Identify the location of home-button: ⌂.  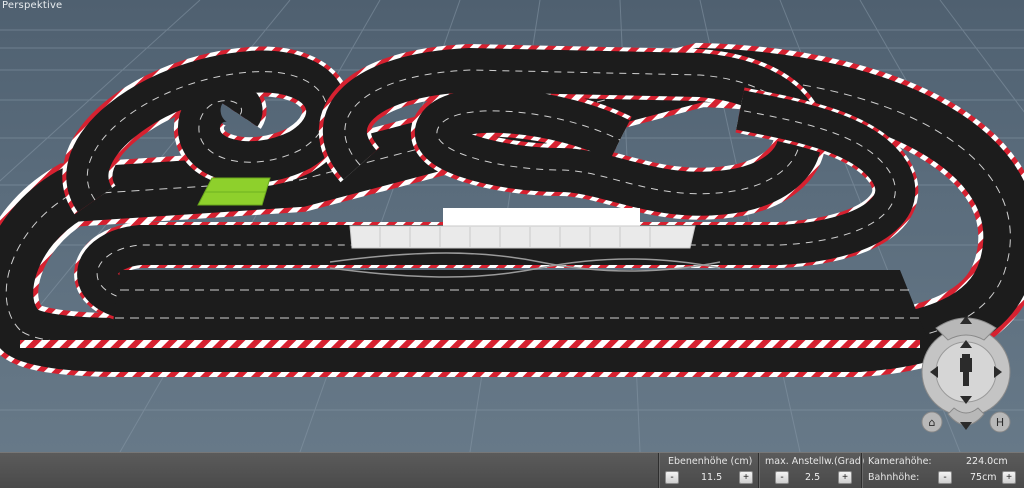
(932, 422).